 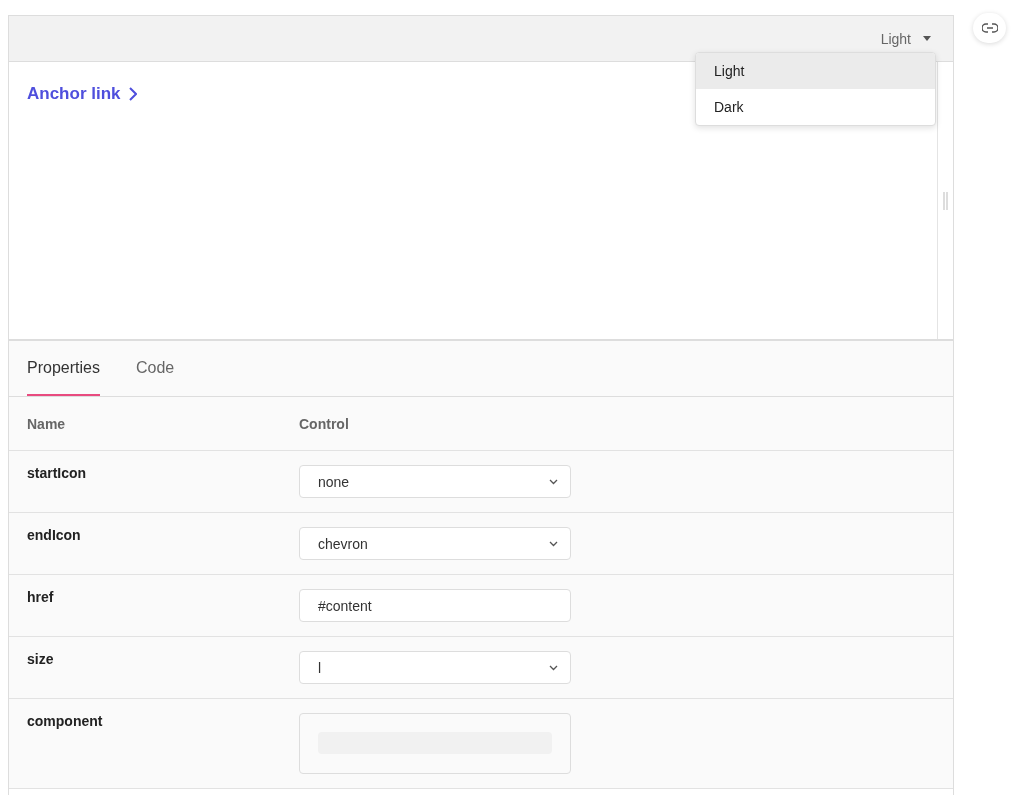 I want to click on column-header: Name, so click(x=47, y=423).